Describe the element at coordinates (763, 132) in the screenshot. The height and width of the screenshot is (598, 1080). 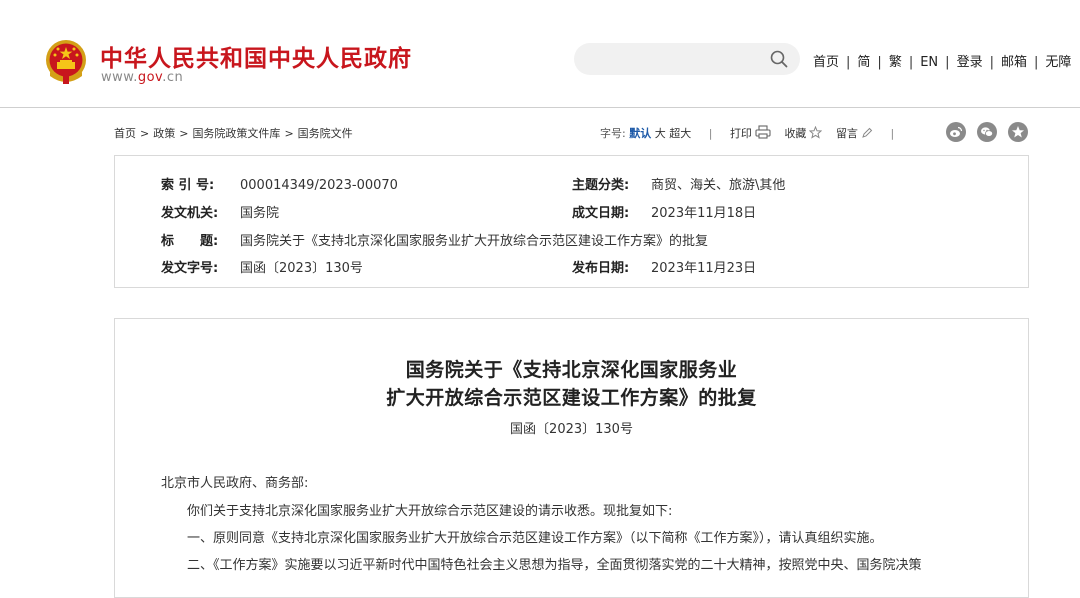
I see `printer-icon` at that location.